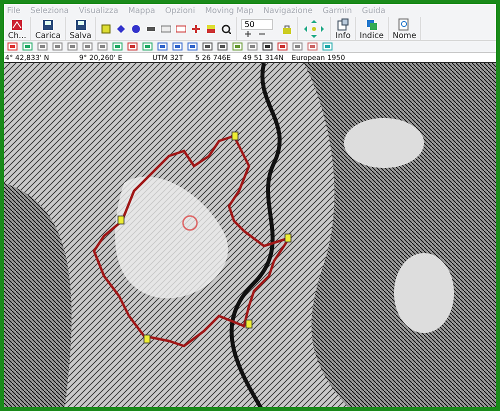 The width and height of the screenshot is (500, 411). I want to click on lock-icon, so click(287, 29).